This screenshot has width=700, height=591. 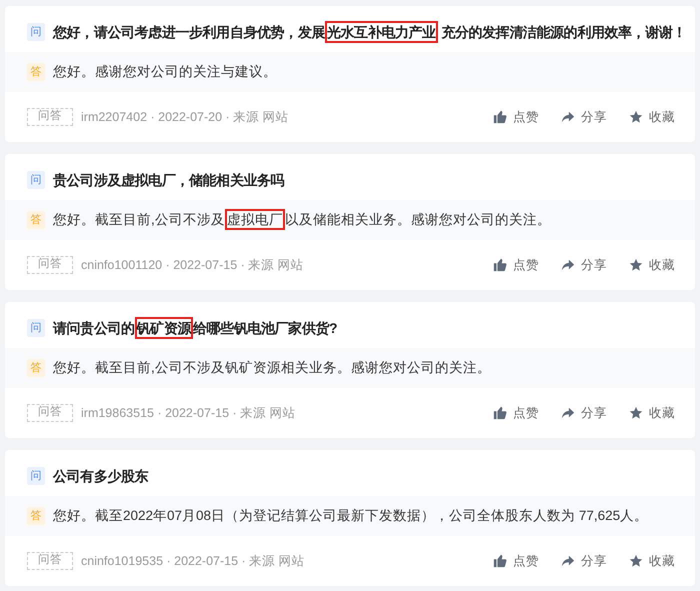 I want to click on question-text: 您好，请公司考虑进一步利用自身优势，发展光水互补电力产业 充分的发挥清洁能源的利用效率，谢谢！, so click(x=369, y=32).